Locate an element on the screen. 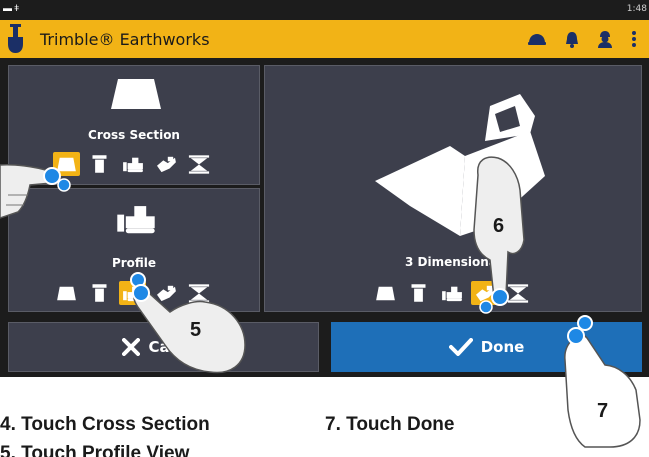  done-button: Done is located at coordinates (486, 347).